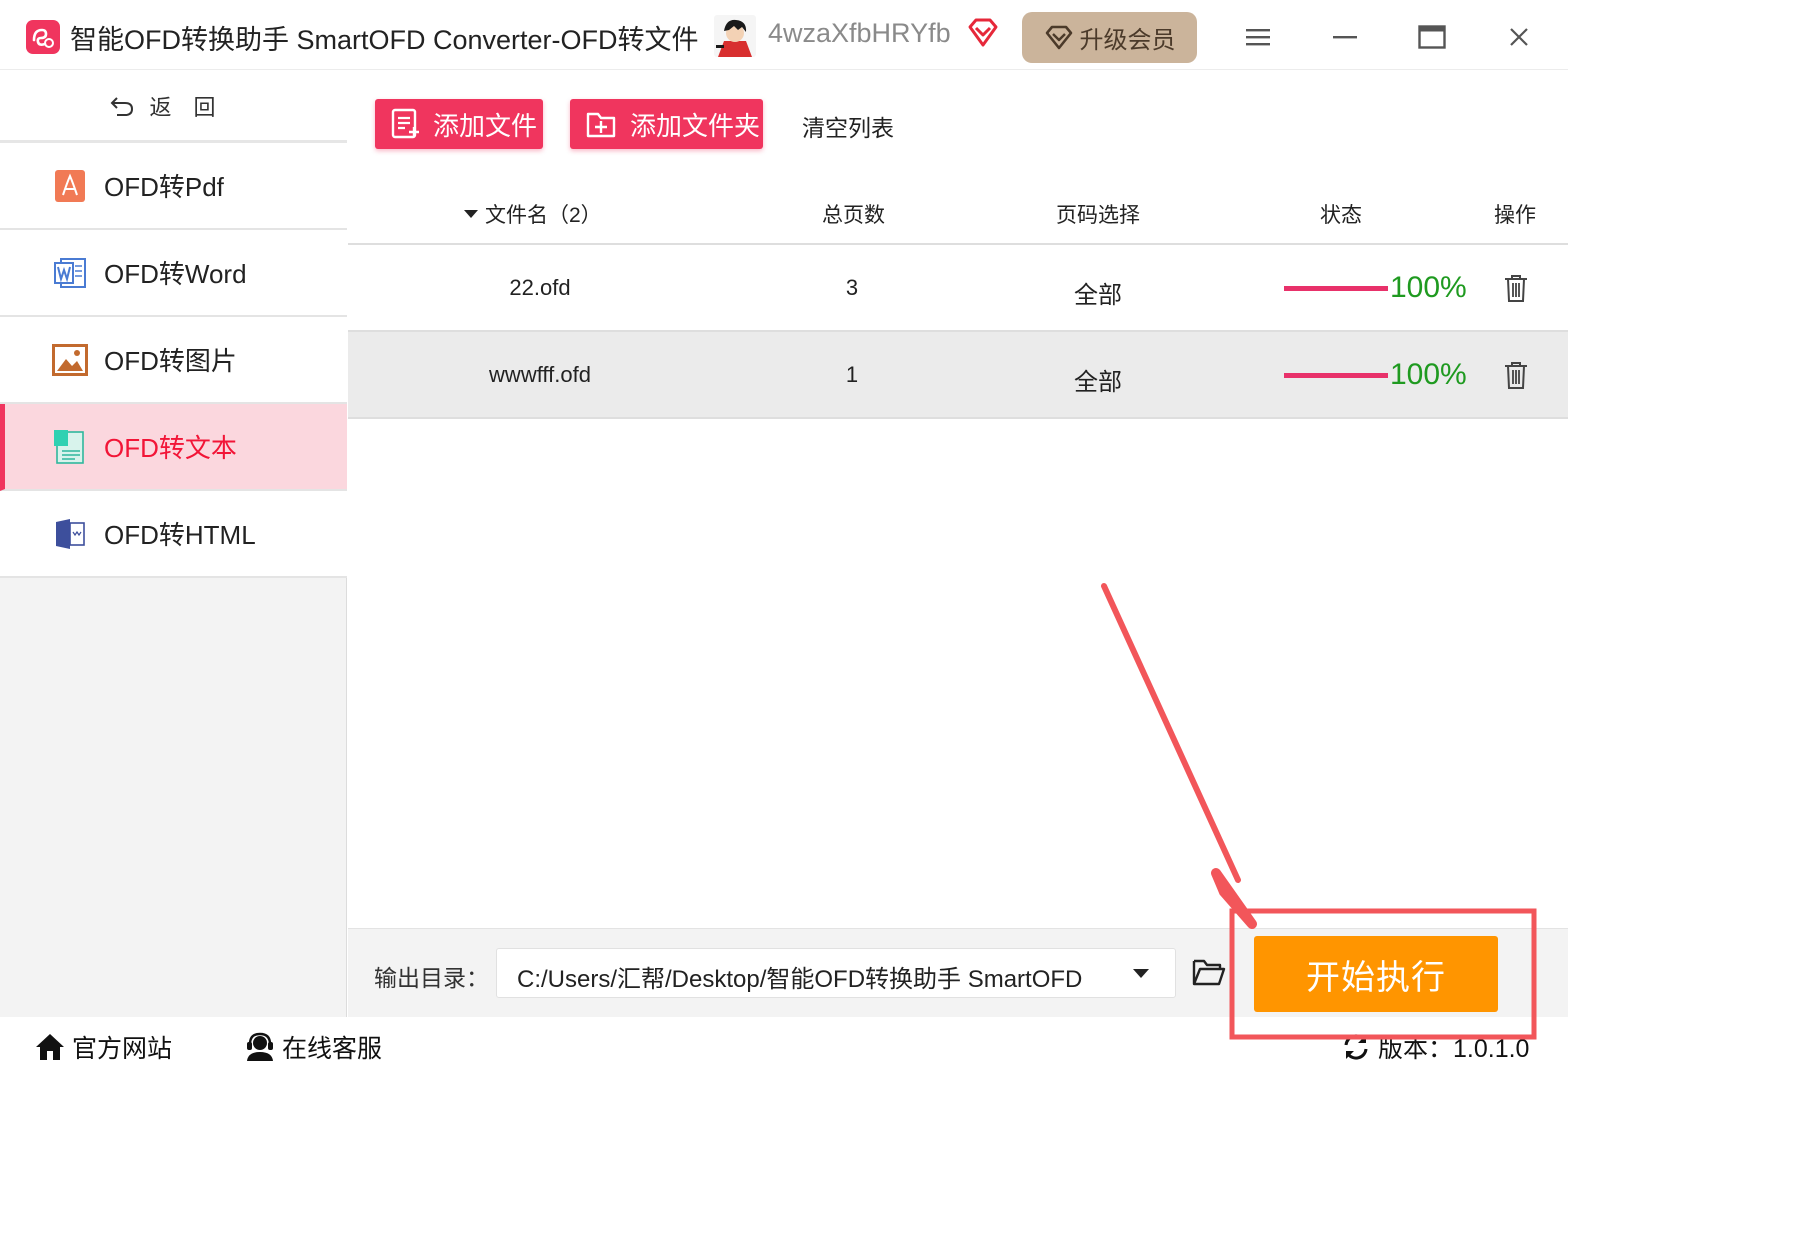  I want to click on add-file-button: 添加文件, so click(459, 124).